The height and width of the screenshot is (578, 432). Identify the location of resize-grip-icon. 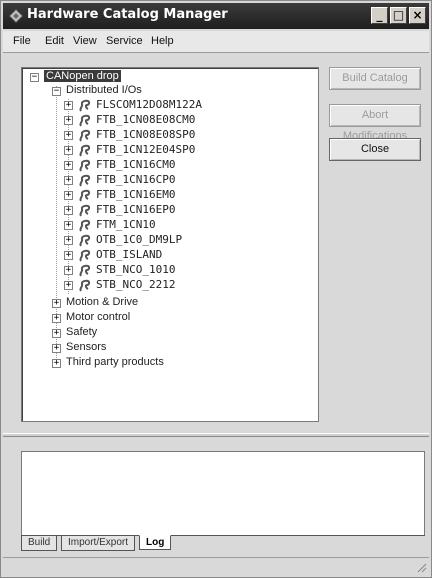
(421, 567).